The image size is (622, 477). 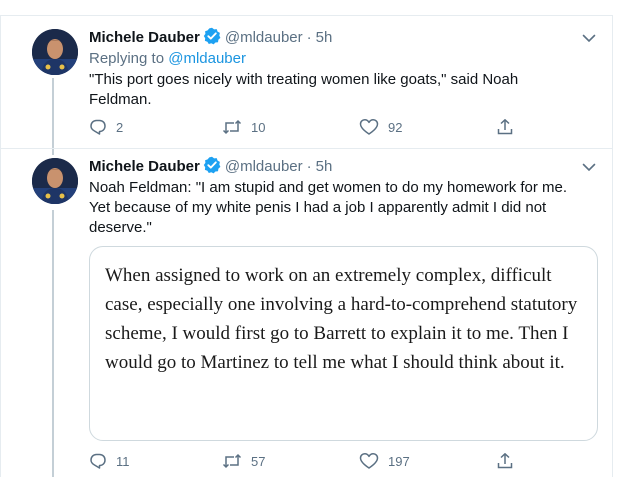 What do you see at coordinates (258, 127) in the screenshot?
I see `retweet-count: 10` at bounding box center [258, 127].